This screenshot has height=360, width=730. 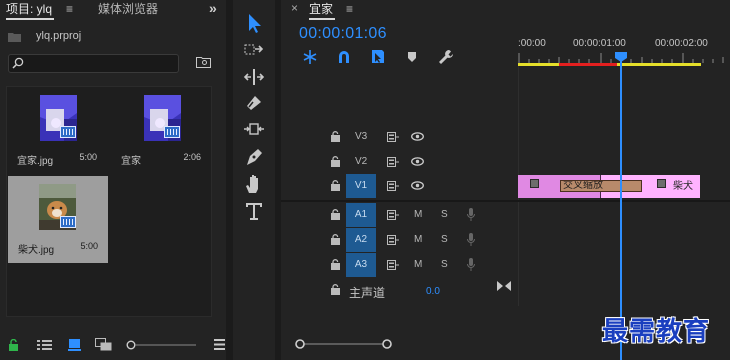 What do you see at coordinates (213, 8) in the screenshot?
I see `double-chevron-right-icon: »` at bounding box center [213, 8].